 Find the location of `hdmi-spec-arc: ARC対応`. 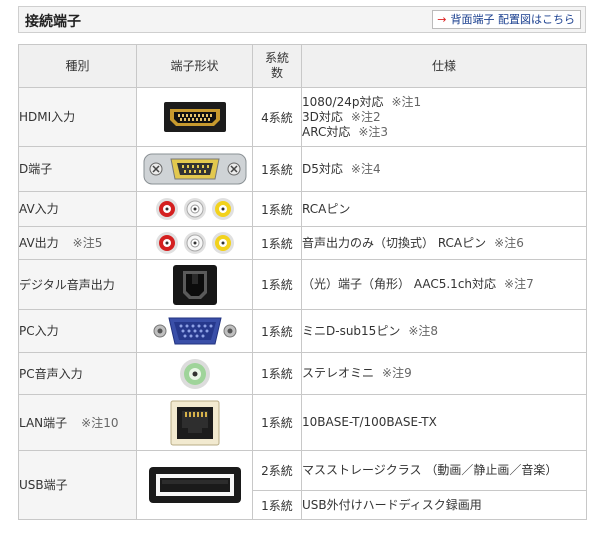

hdmi-spec-arc: ARC対応 is located at coordinates (326, 131).